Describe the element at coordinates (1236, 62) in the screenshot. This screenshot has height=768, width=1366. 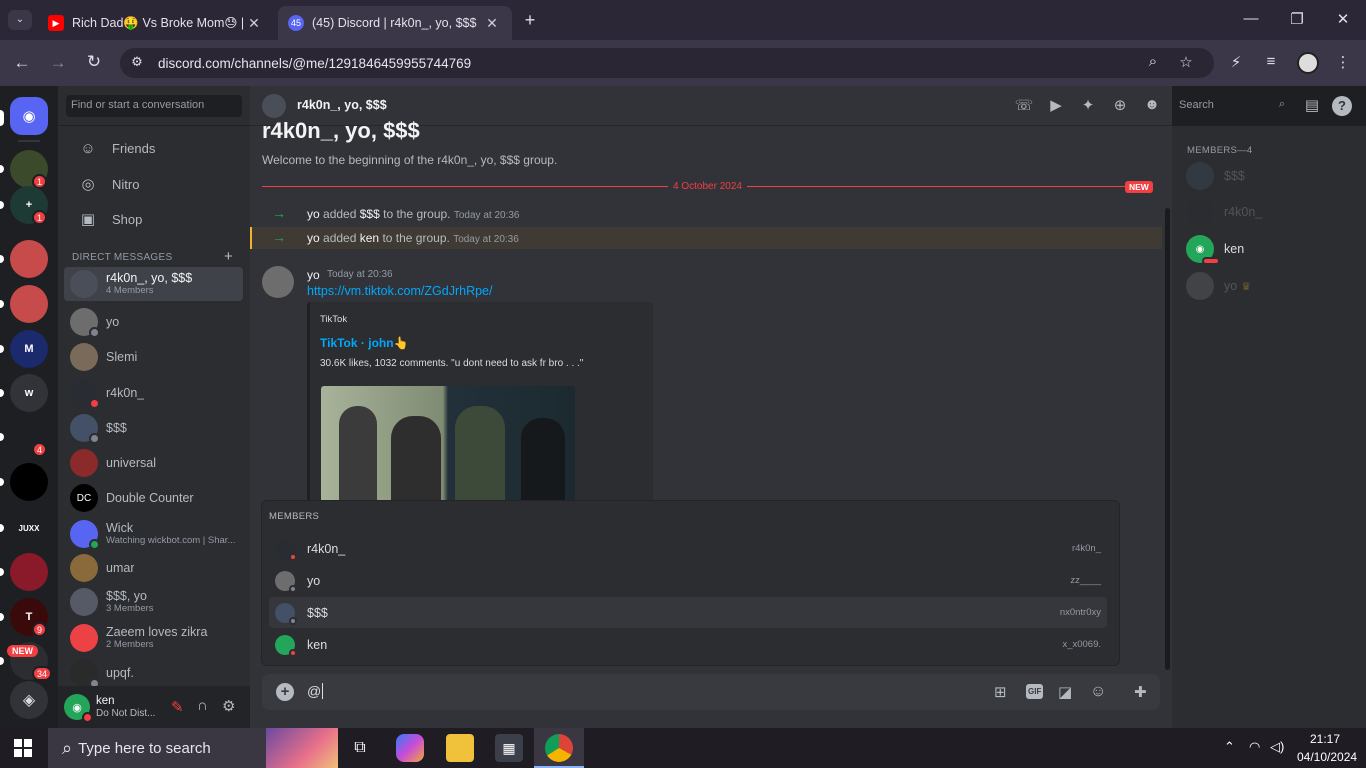
I see `extensions-icon: ⚡` at that location.